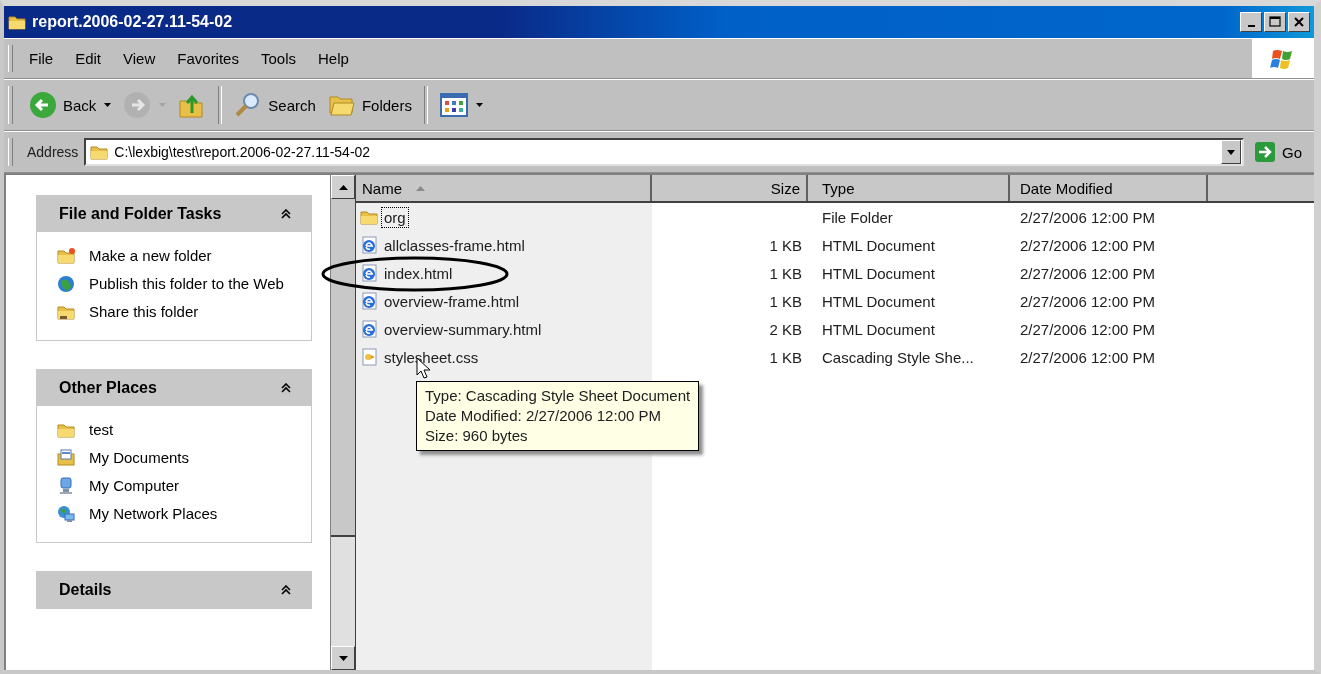 This screenshot has height=674, width=1321. What do you see at coordinates (543, 416) in the screenshot?
I see `tooltip-text: Date Modified: 2/27/2006 12:00 PM` at bounding box center [543, 416].